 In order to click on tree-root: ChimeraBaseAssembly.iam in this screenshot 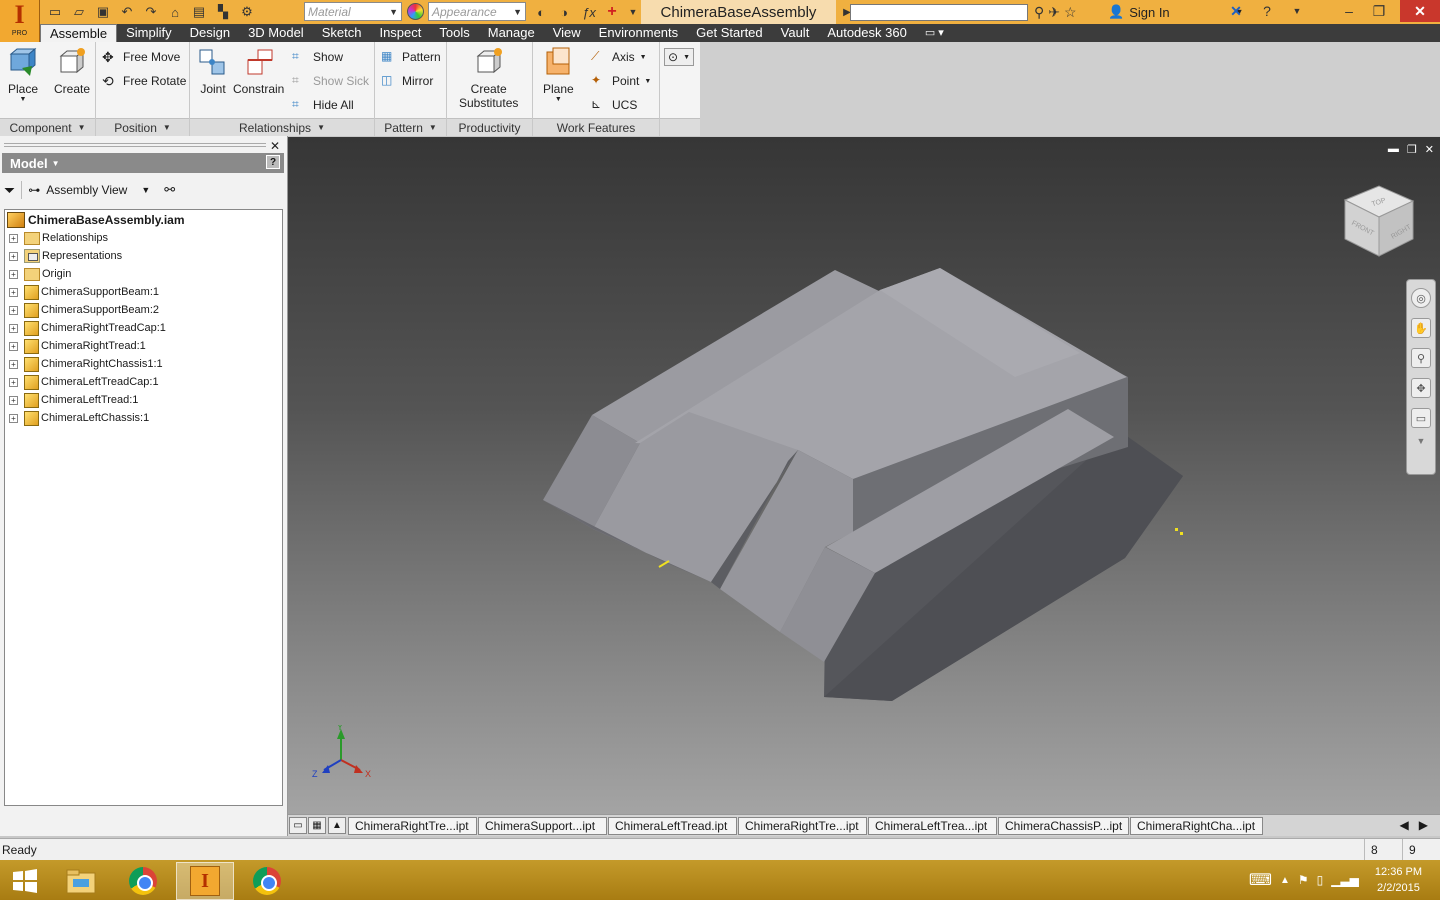, I will do `click(95, 220)`.